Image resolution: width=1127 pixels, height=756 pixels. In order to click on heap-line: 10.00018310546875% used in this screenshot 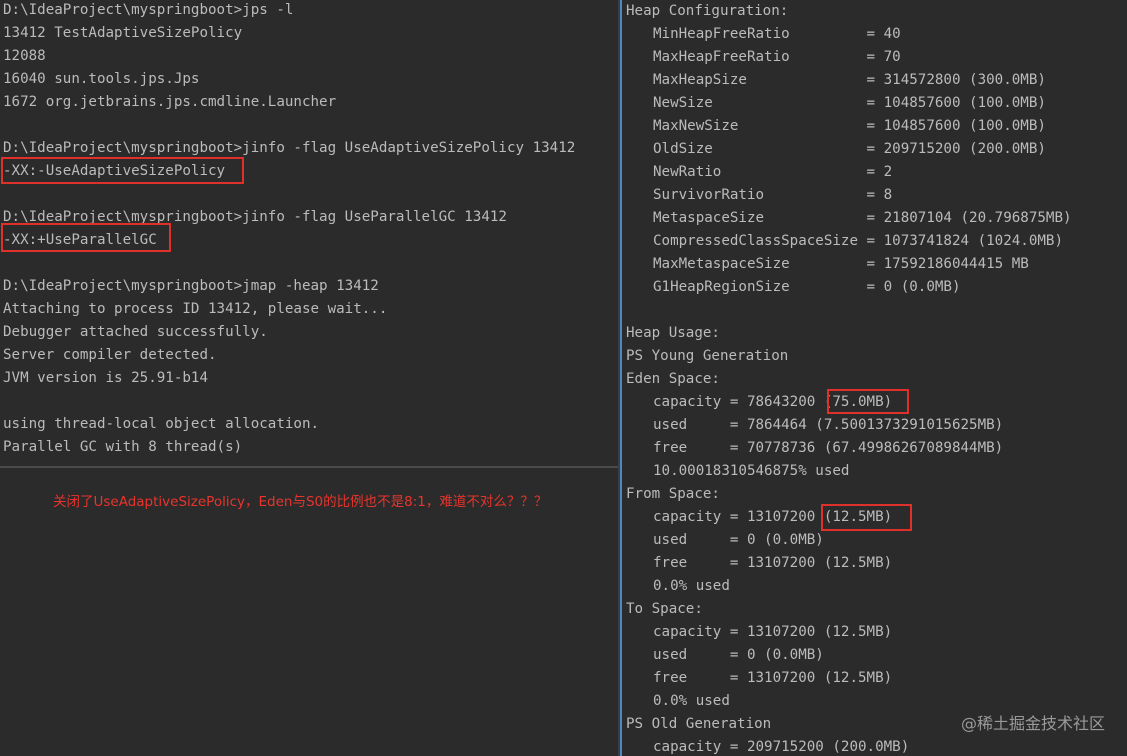, I will do `click(751, 471)`.